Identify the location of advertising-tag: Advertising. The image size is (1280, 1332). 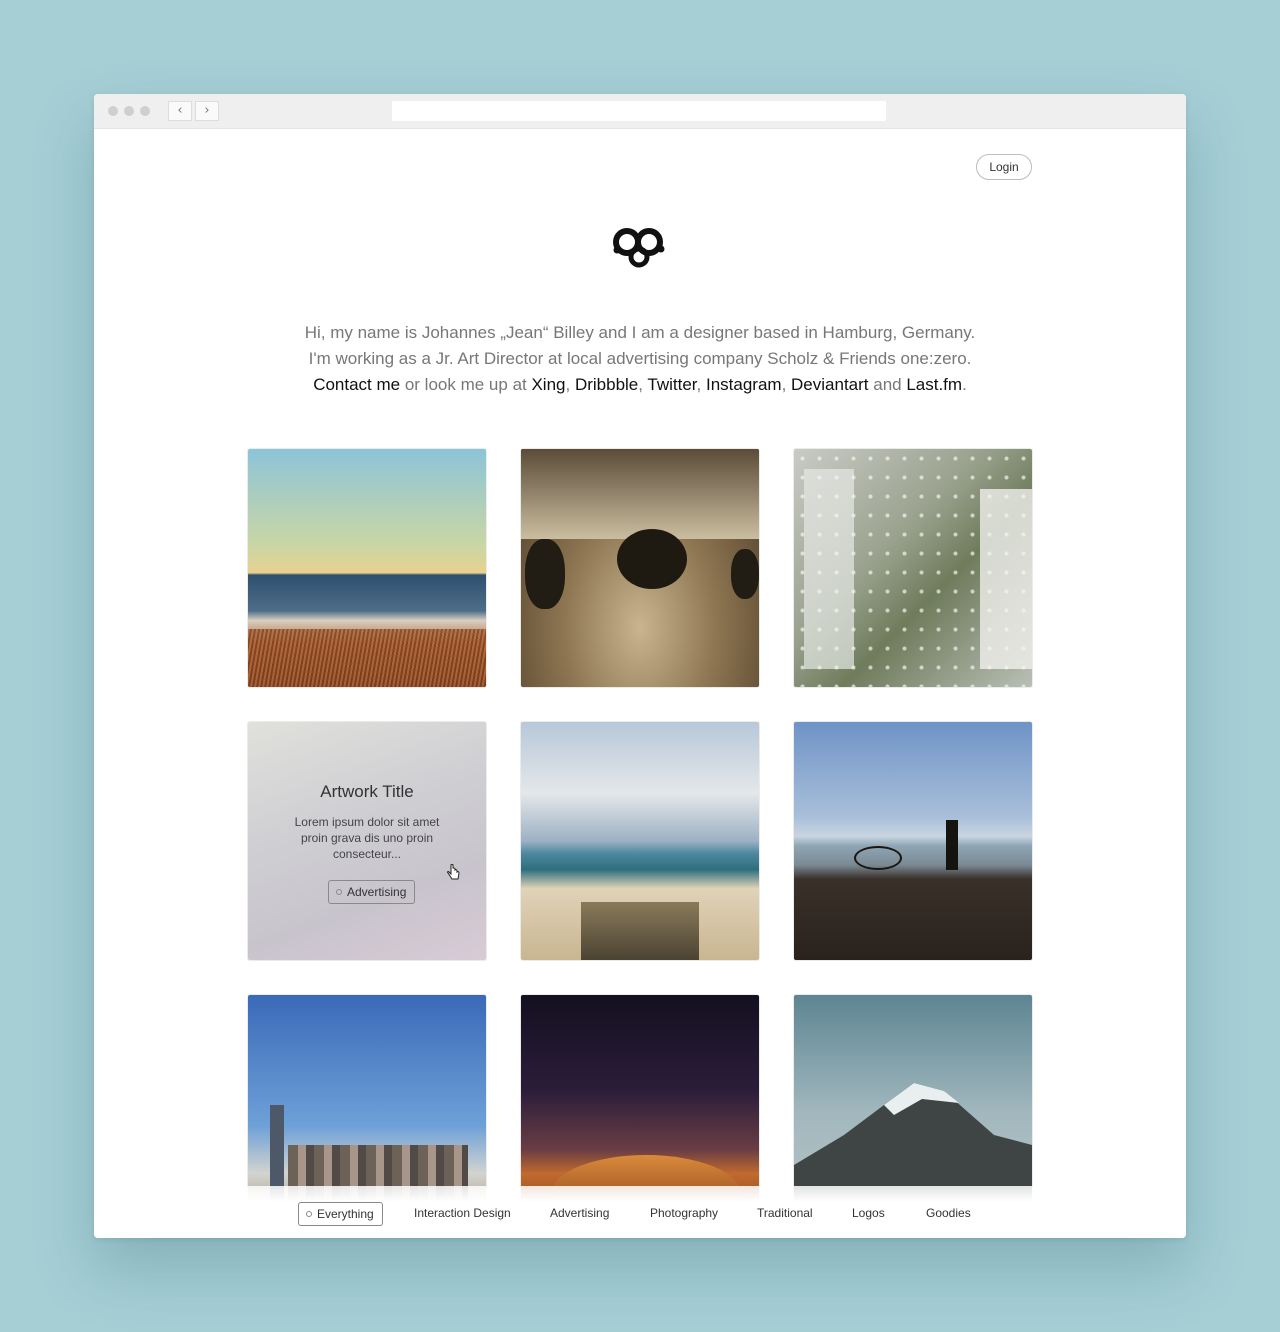
(372, 892).